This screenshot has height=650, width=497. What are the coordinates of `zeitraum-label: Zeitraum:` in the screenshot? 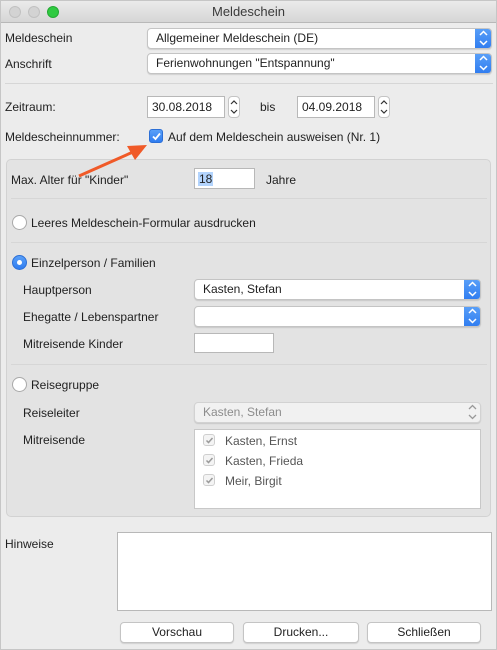 It's located at (30, 107).